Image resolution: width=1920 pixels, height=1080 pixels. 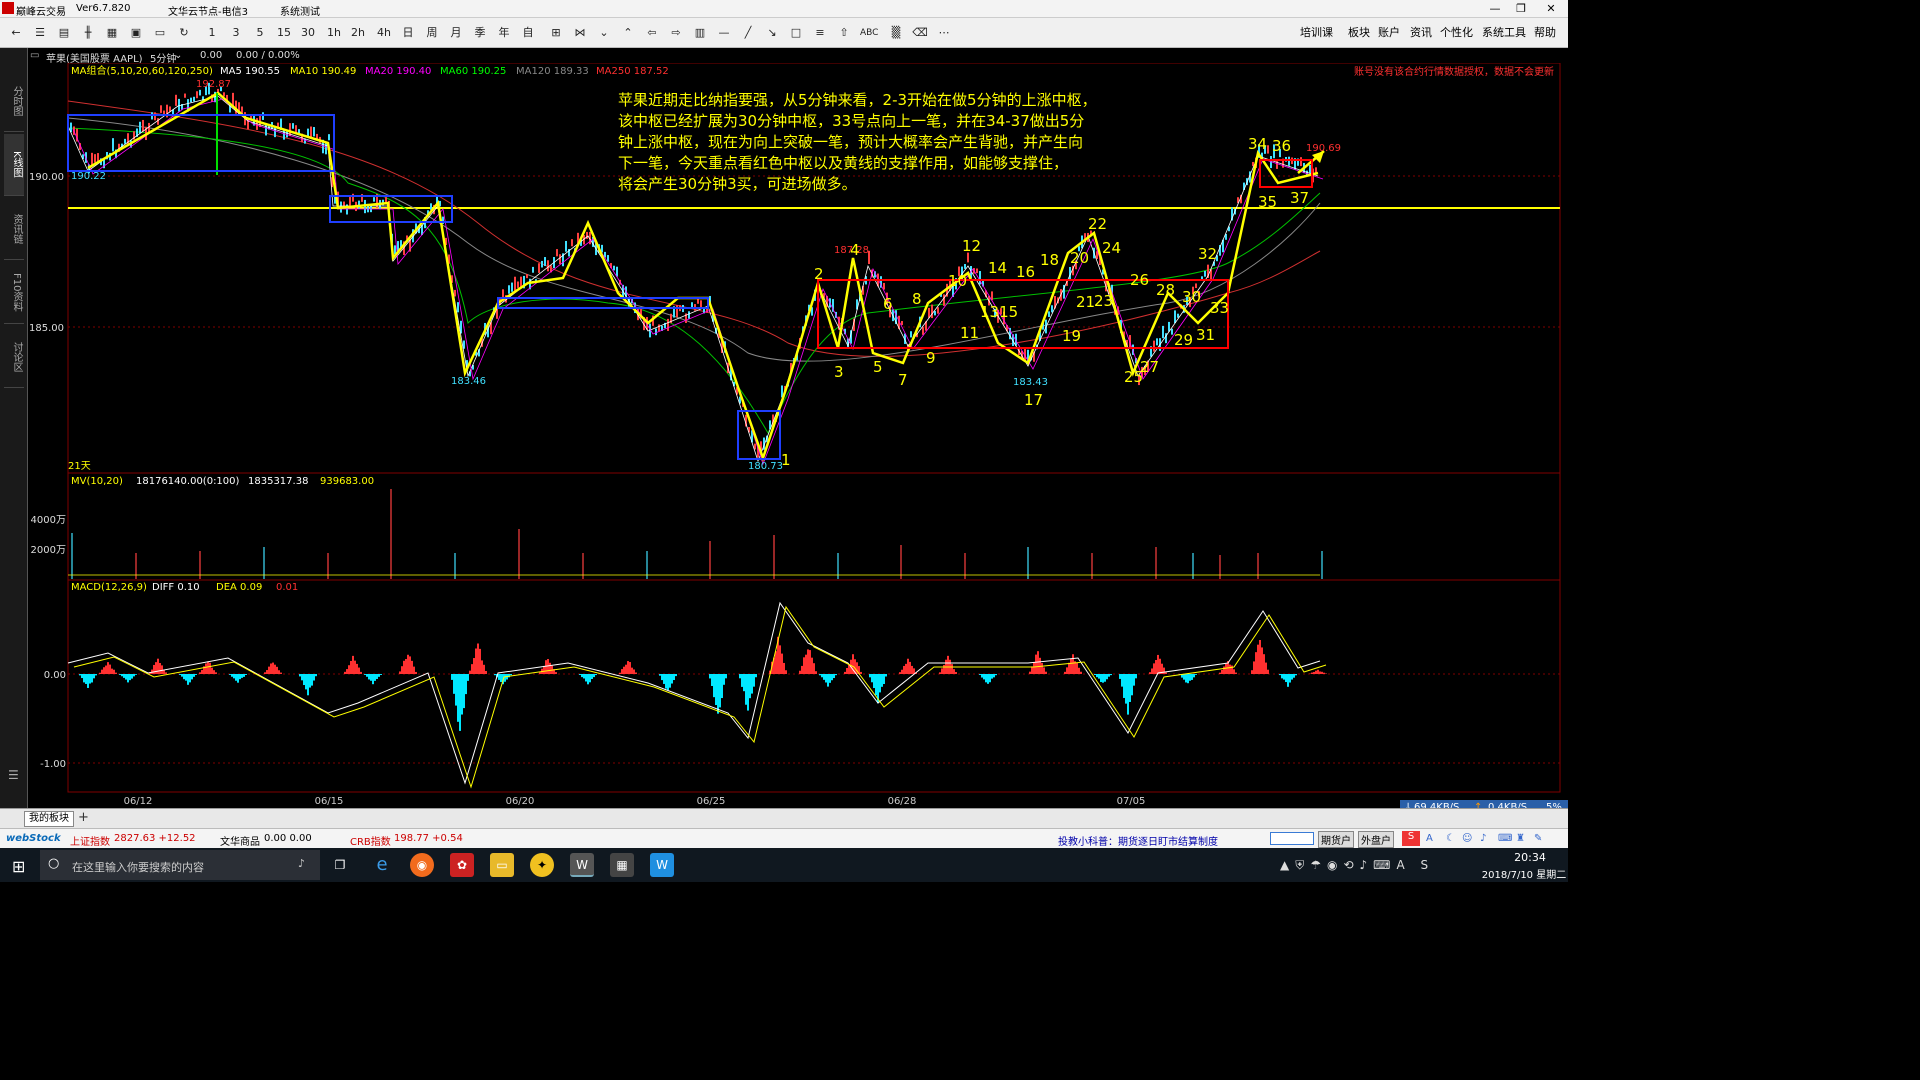 What do you see at coordinates (1521, 8) in the screenshot?
I see `restore-button: ❐` at bounding box center [1521, 8].